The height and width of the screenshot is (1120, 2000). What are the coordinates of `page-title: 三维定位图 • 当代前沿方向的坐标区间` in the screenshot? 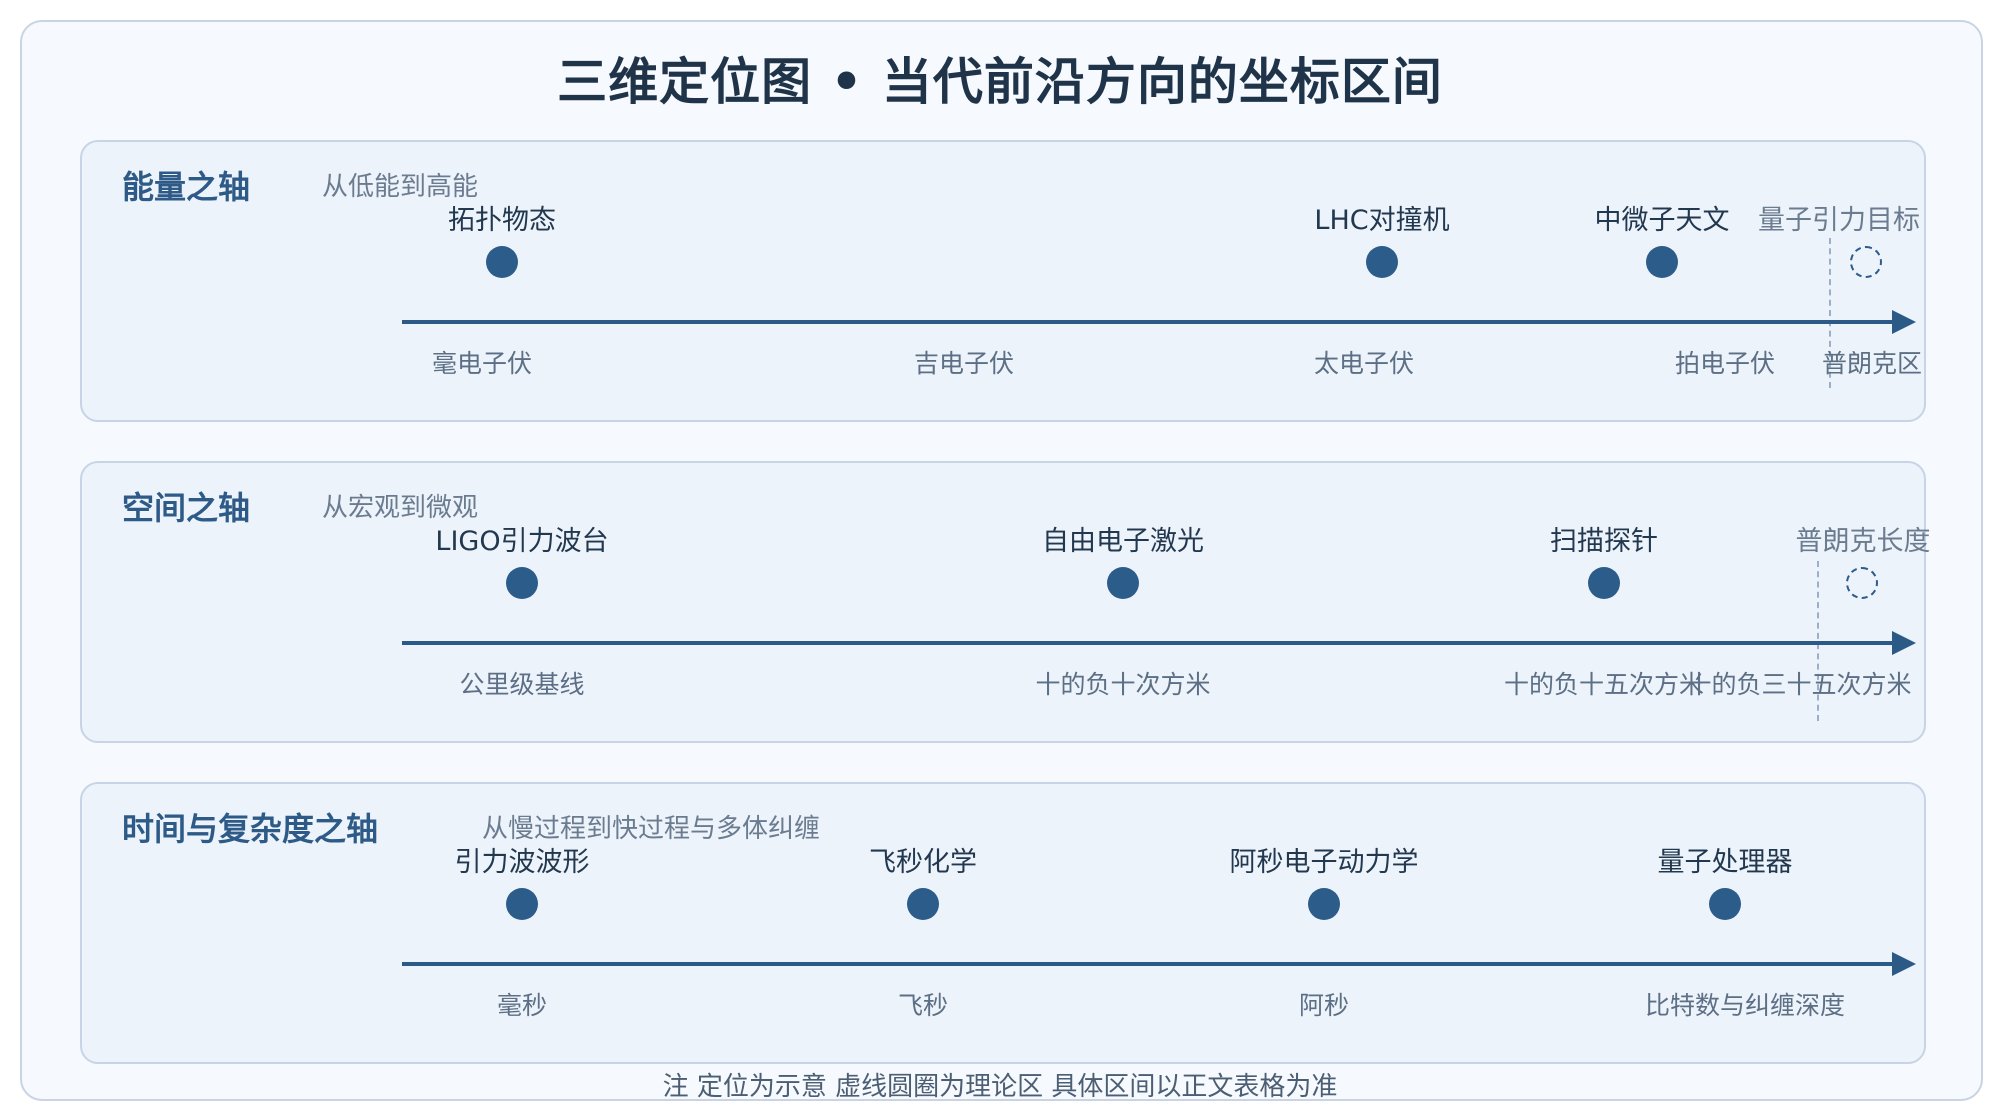 It's located at (1000, 82).